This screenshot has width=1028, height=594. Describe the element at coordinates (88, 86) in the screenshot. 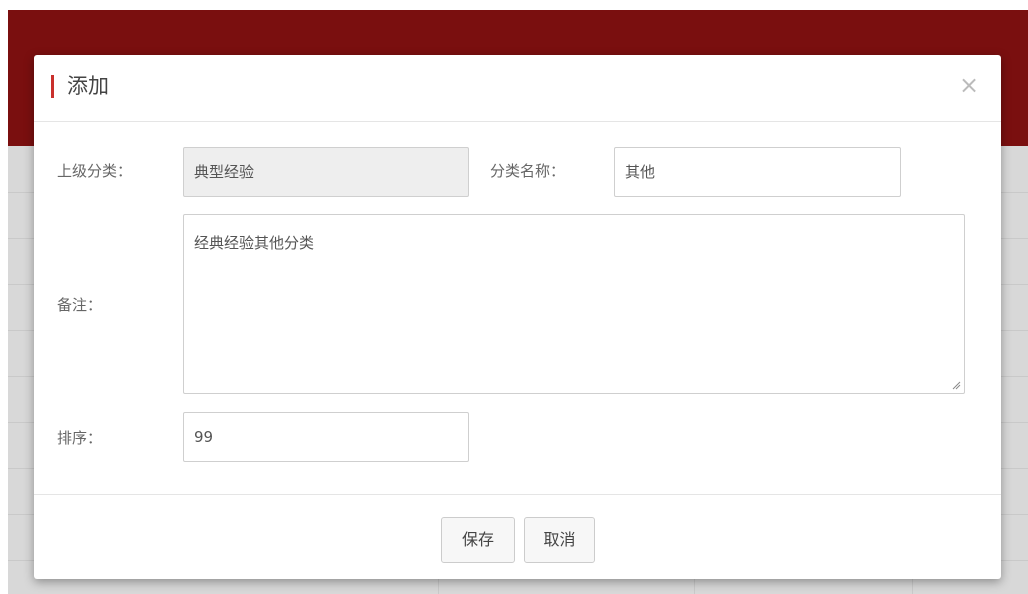

I see `dialog-title: 添加` at that location.